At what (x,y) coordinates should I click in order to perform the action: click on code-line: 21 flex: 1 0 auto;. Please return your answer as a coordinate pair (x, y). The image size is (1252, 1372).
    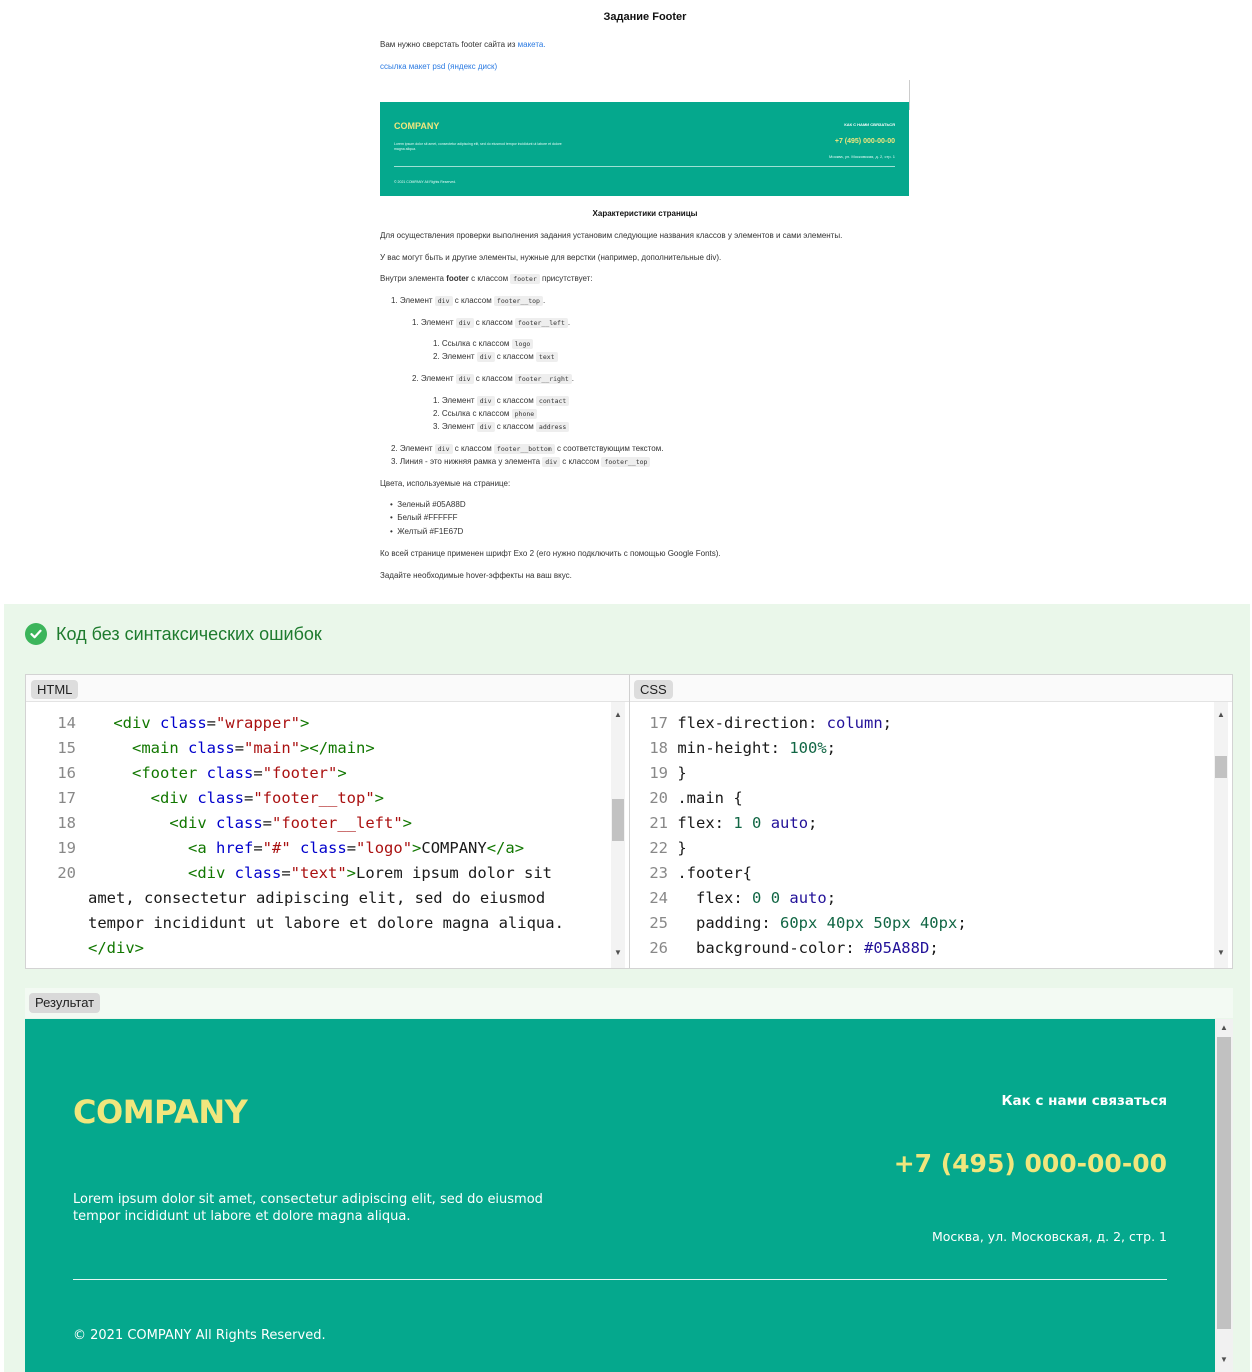
    Looking at the image, I should click on (733, 823).